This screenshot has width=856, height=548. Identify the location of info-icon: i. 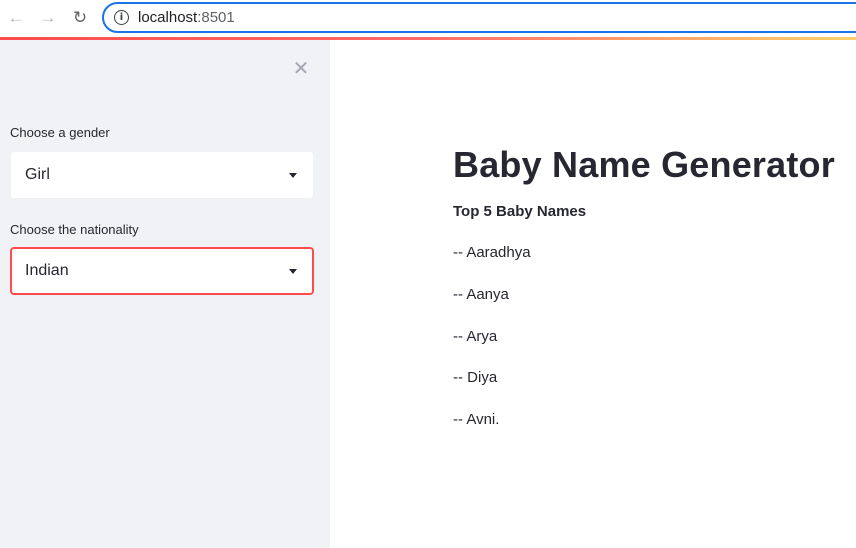
(121, 17).